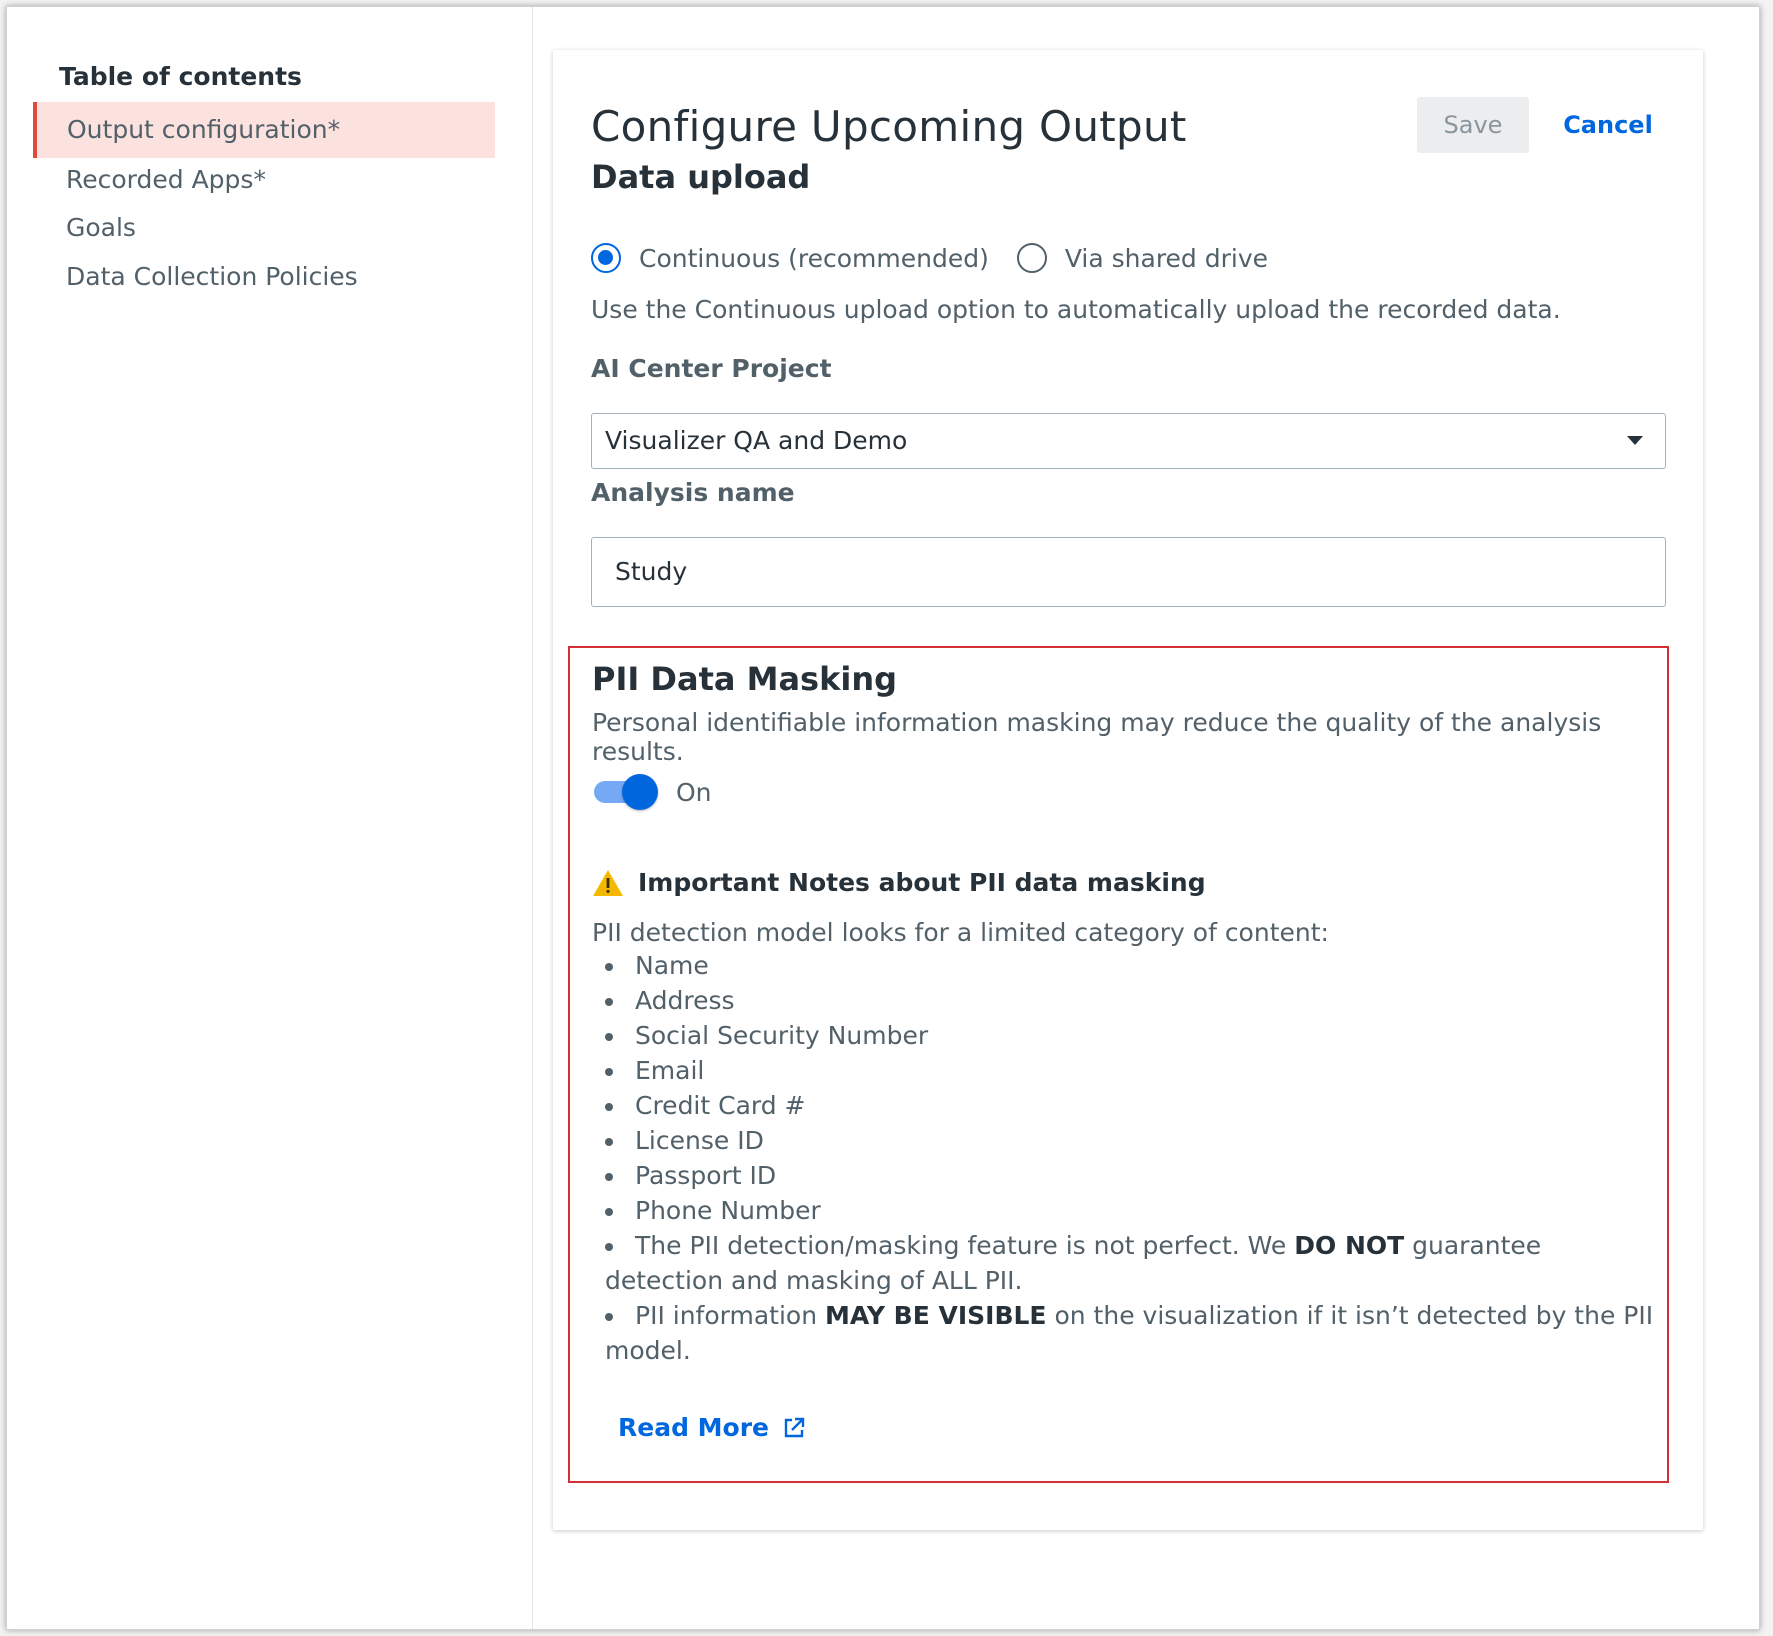  What do you see at coordinates (1608, 125) in the screenshot?
I see `cancel-button: Cancel` at bounding box center [1608, 125].